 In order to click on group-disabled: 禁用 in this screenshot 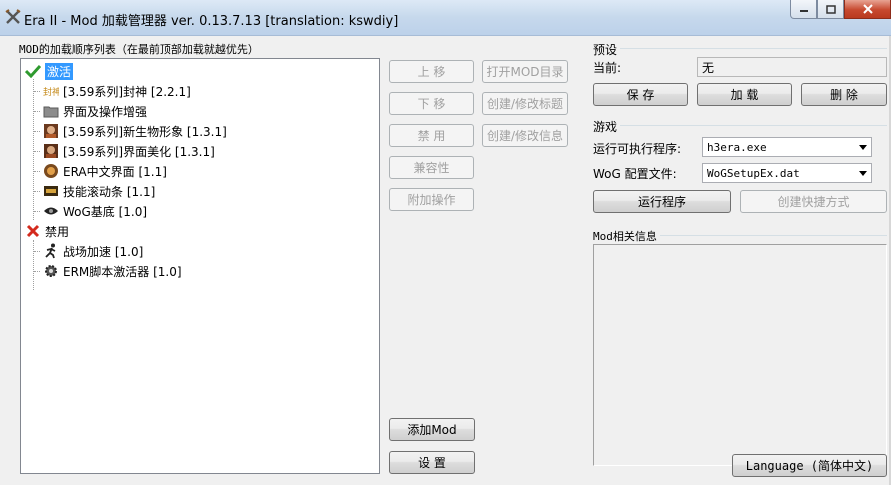, I will do `click(46, 231)`.